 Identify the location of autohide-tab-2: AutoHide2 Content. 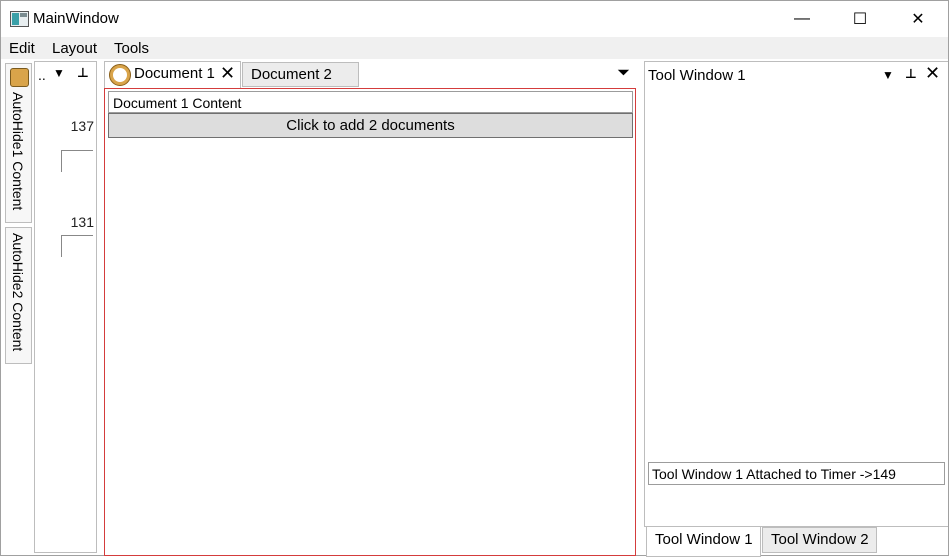
(18, 295).